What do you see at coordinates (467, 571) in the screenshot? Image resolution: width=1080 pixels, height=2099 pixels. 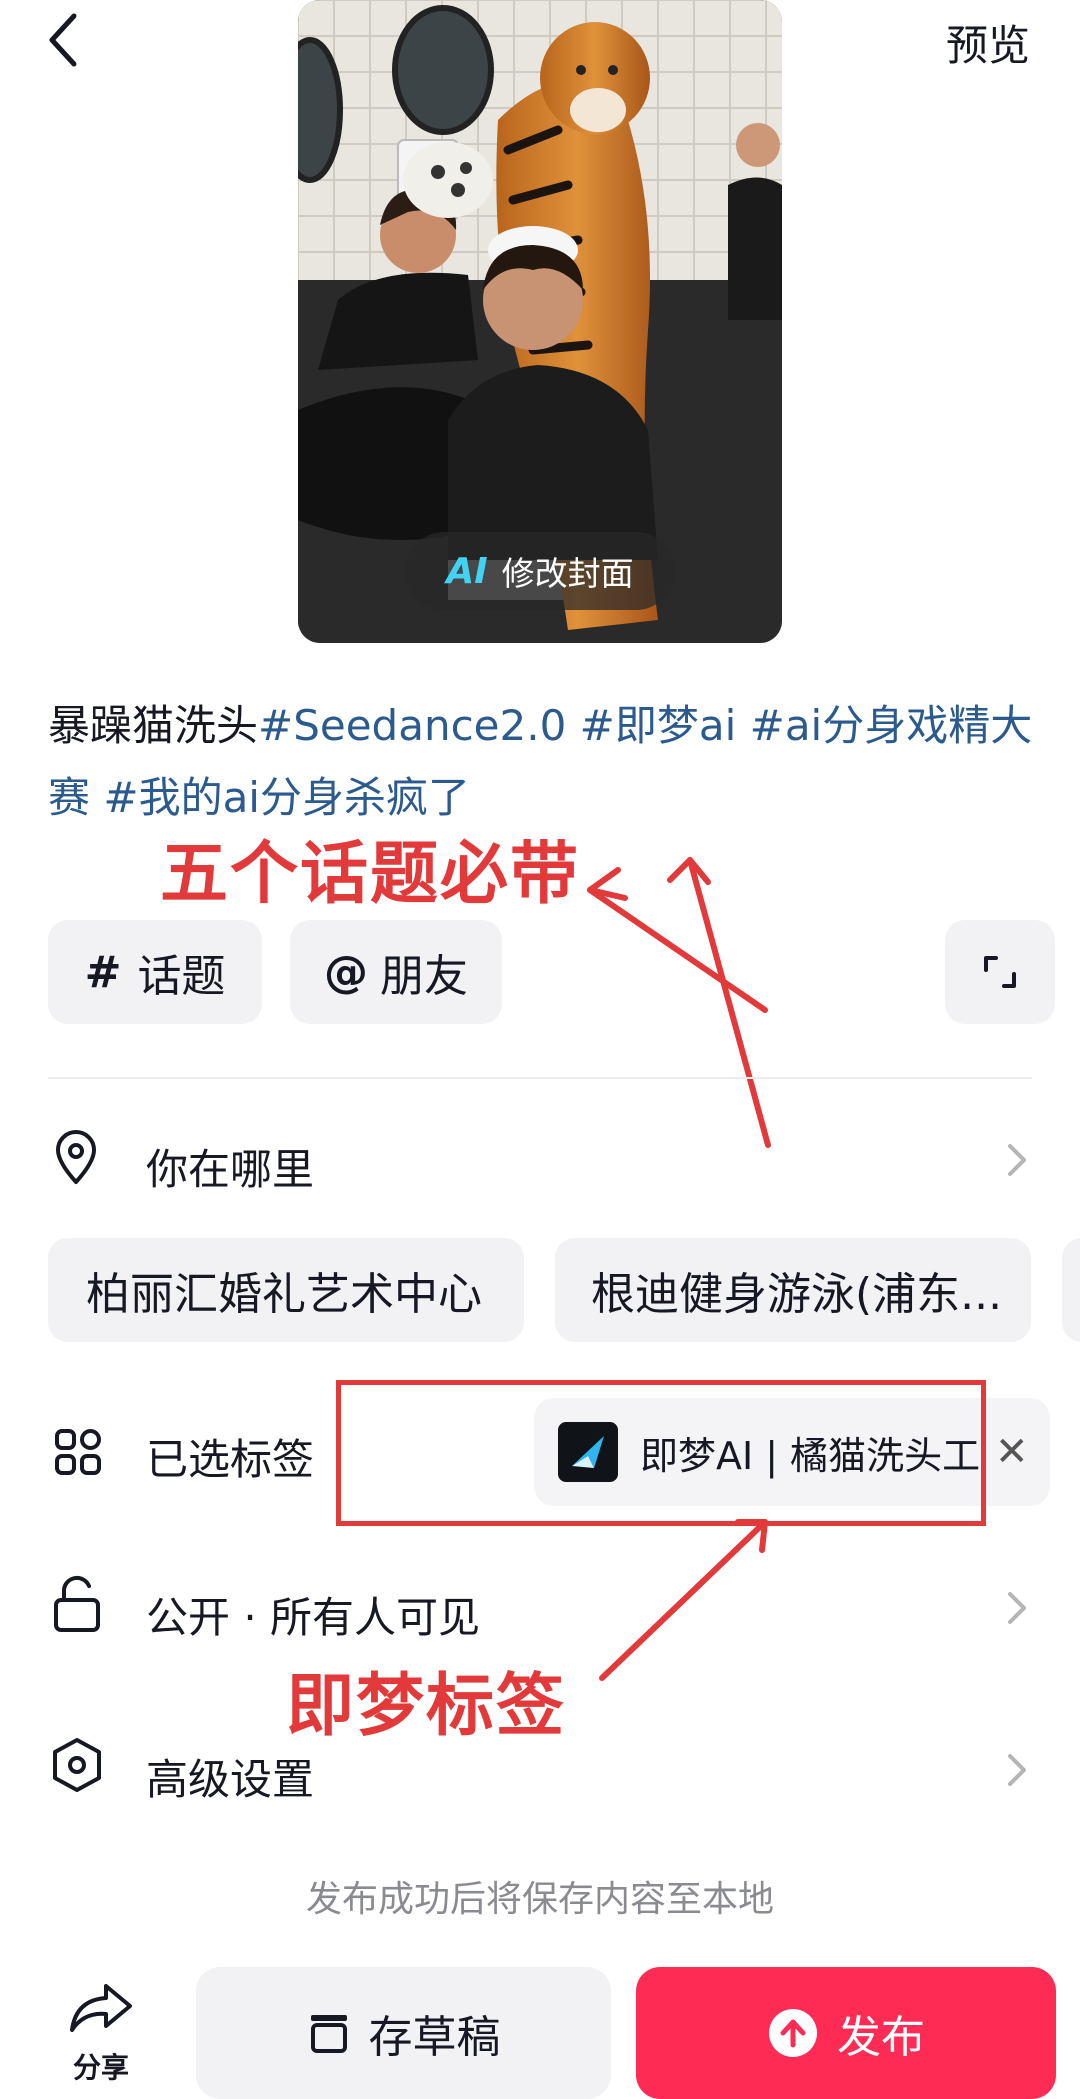 I see `ai-icon: AI` at bounding box center [467, 571].